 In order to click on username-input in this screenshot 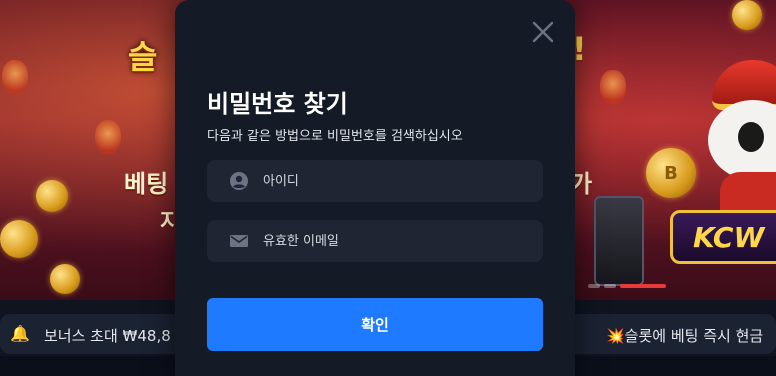, I will do `click(398, 181)`.